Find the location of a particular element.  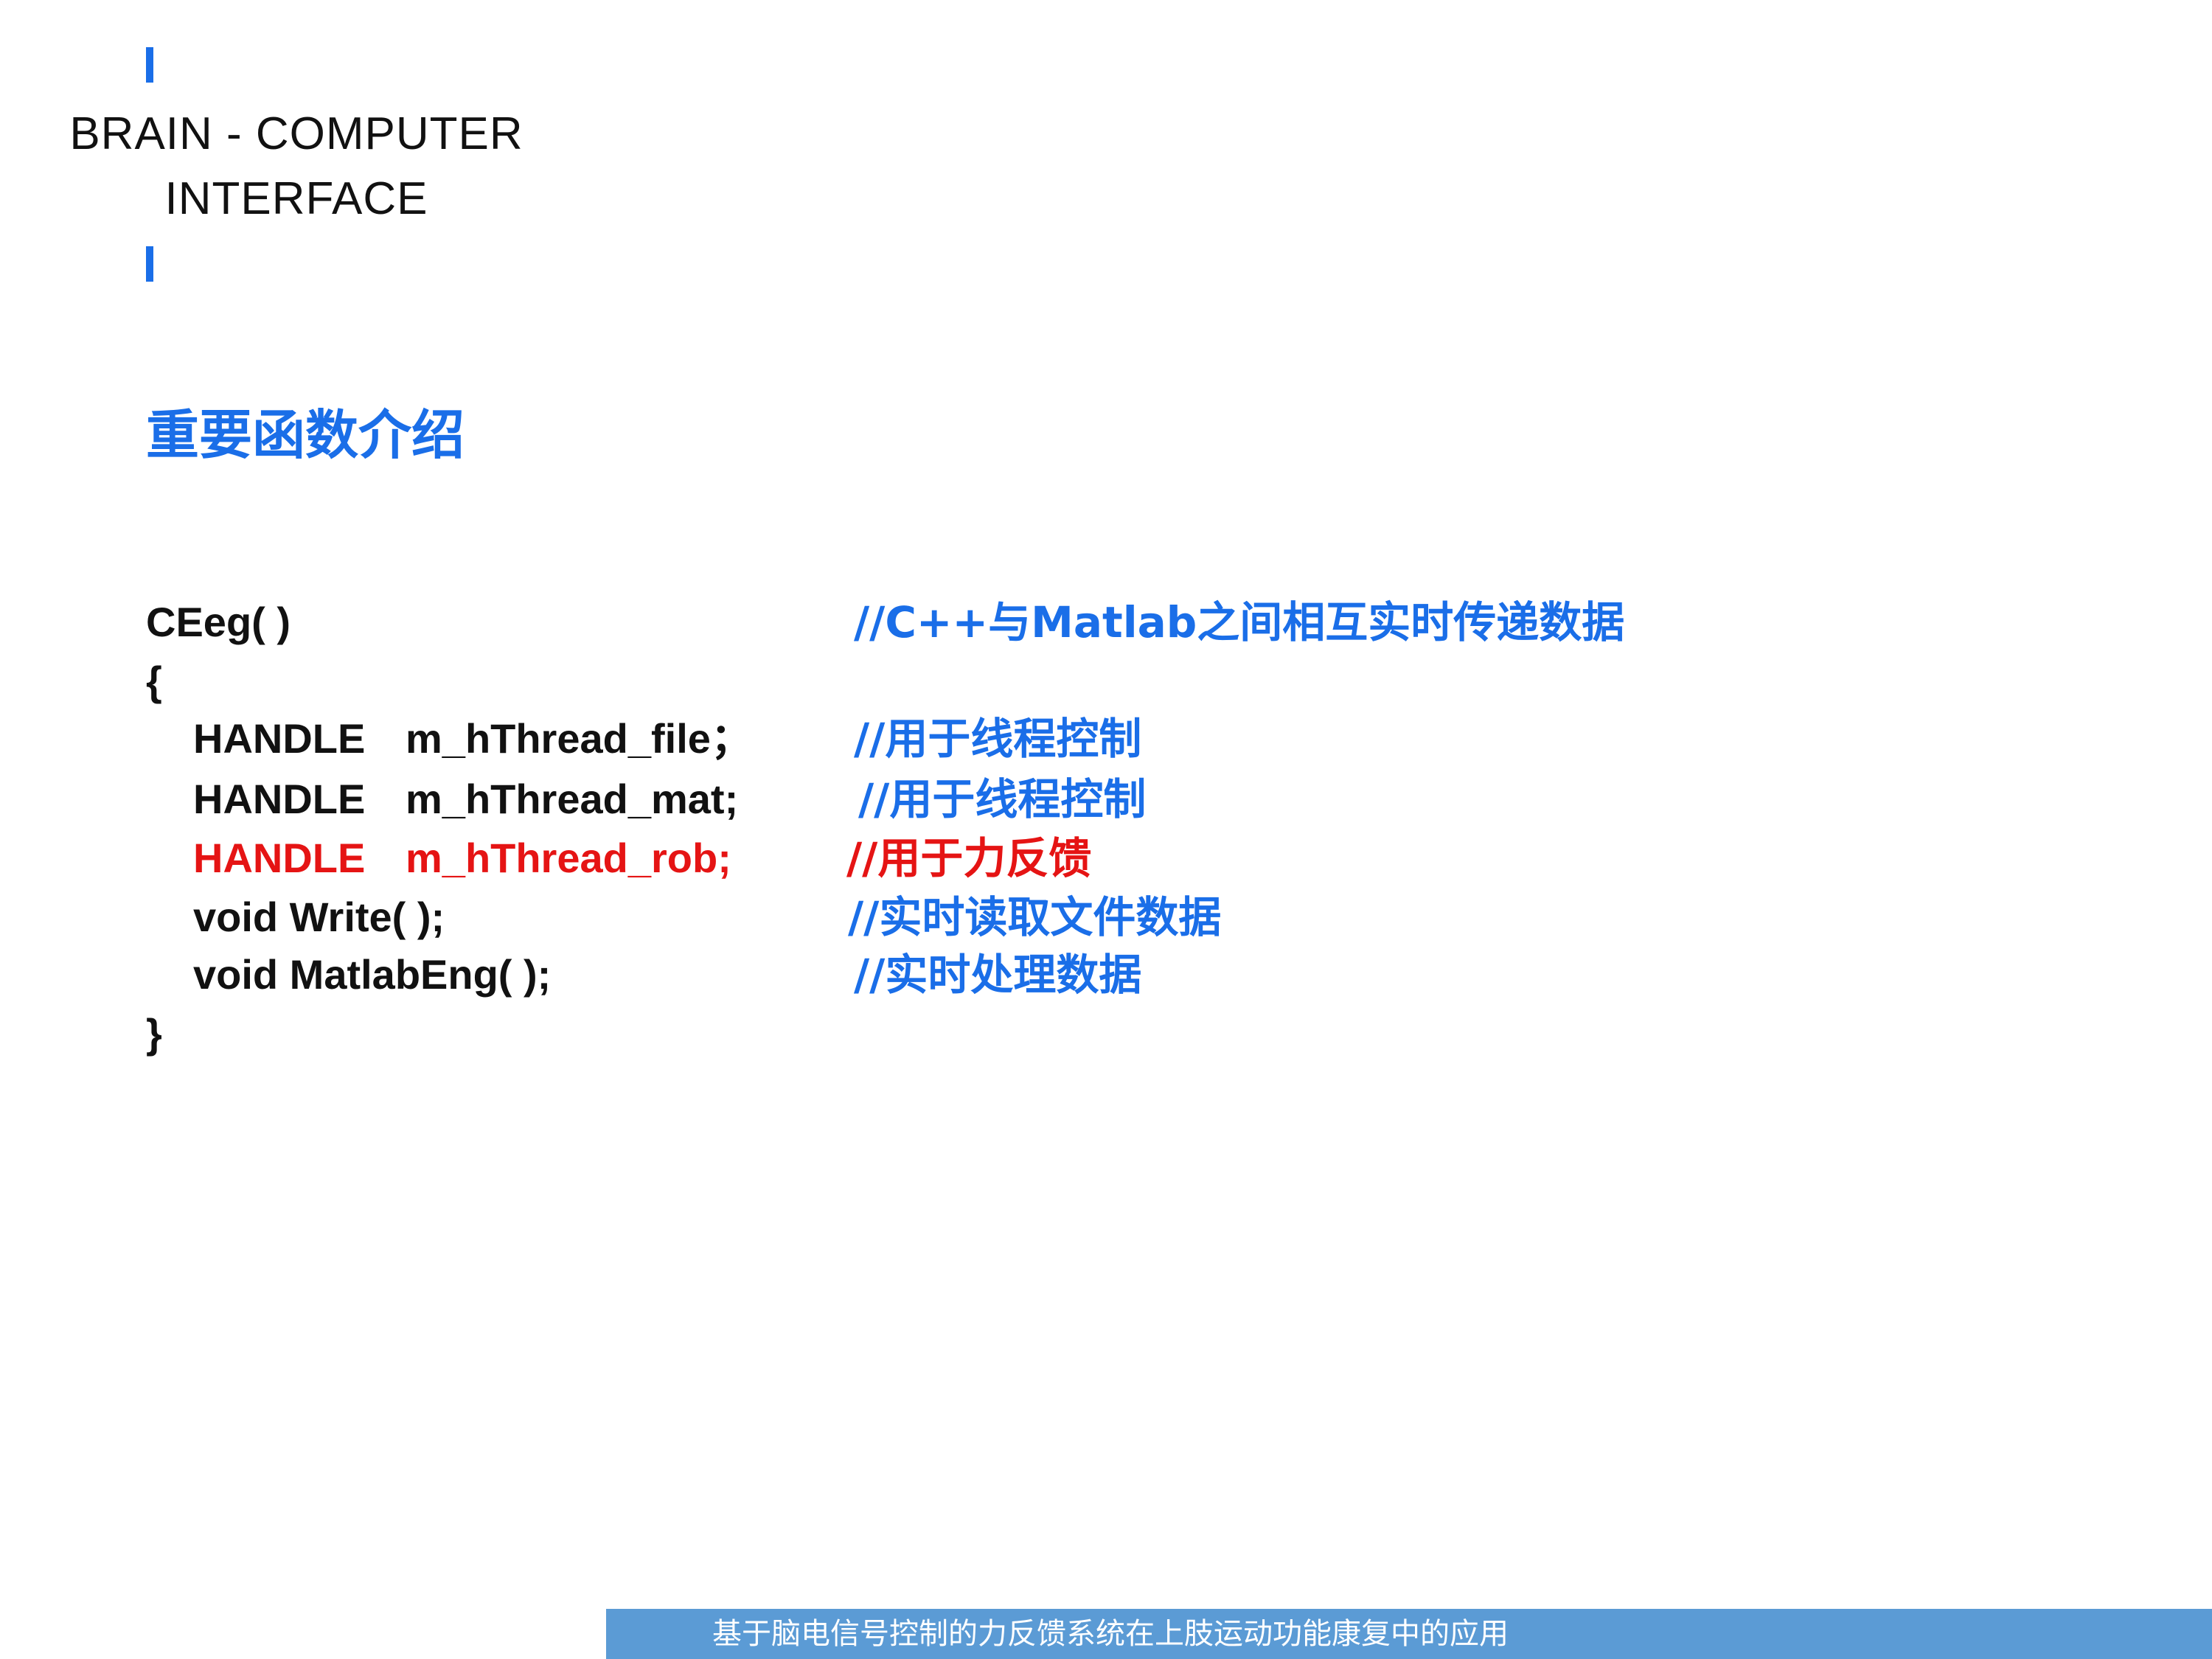

code-text: { is located at coordinates (154, 681).